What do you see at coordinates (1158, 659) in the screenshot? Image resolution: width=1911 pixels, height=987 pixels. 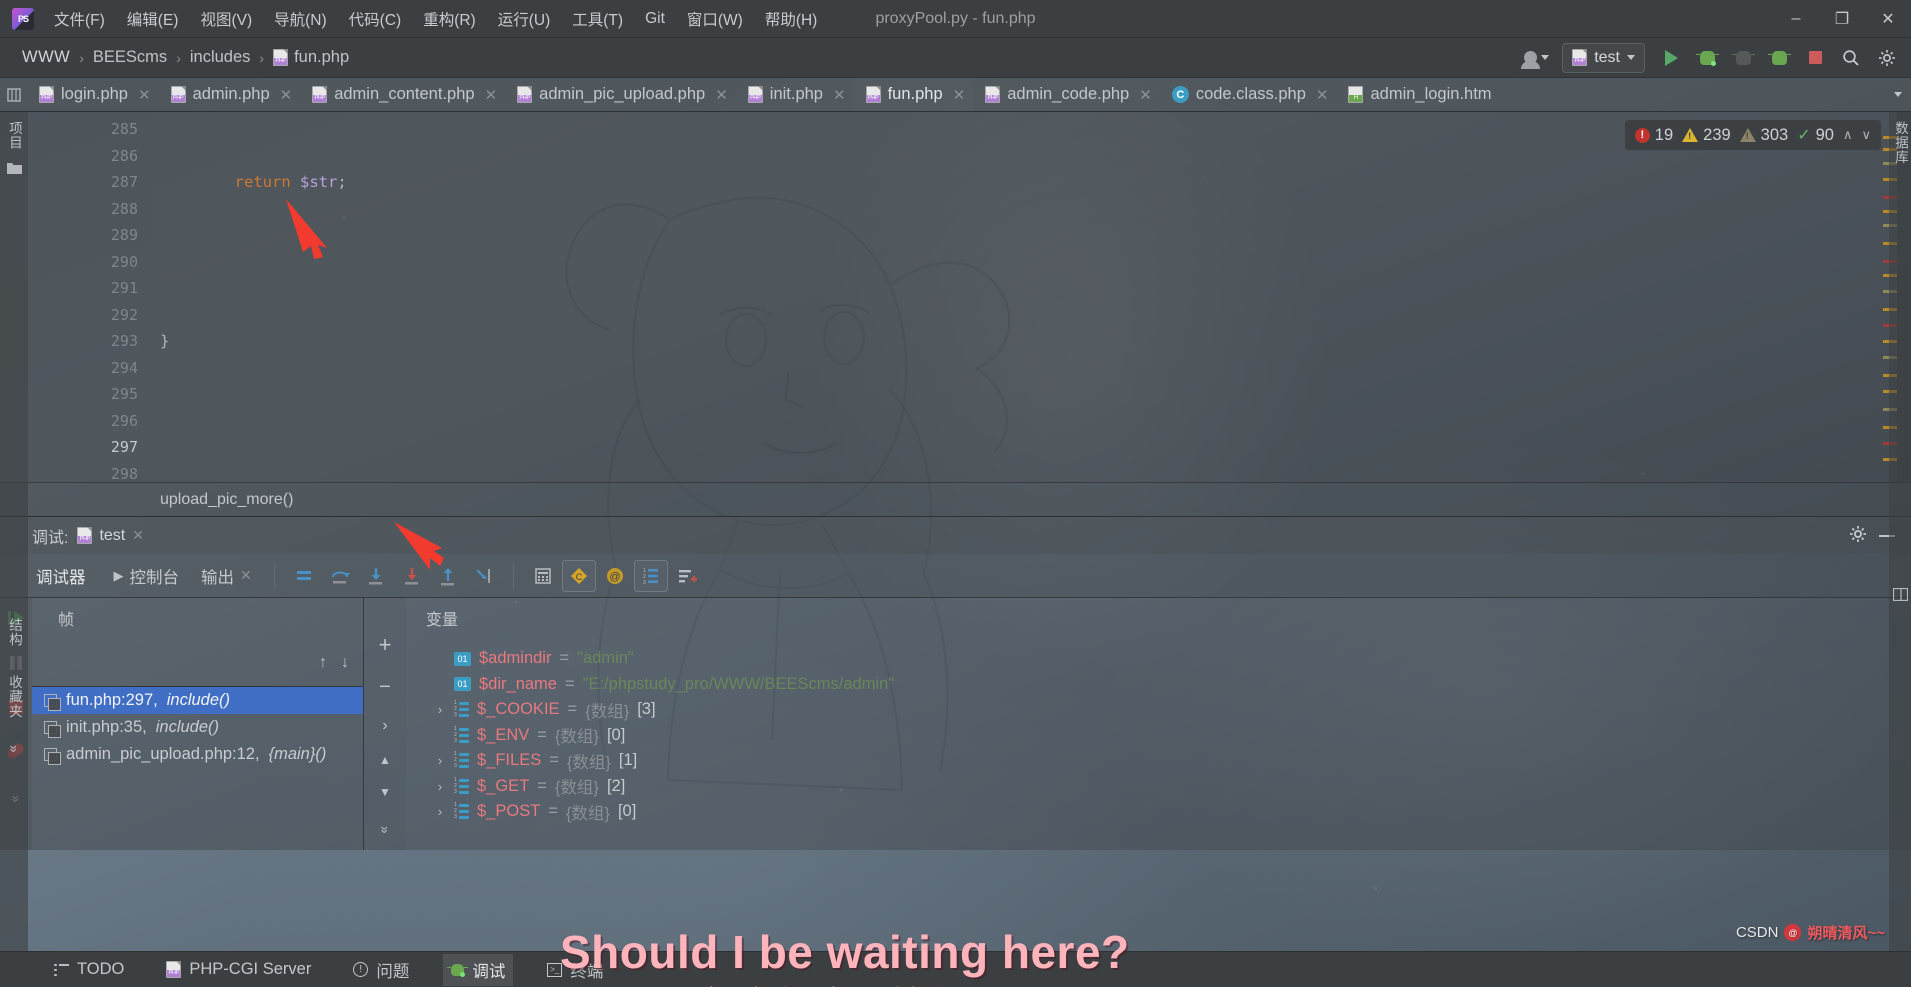 I see `variable-row: 01 $admindir = "admin"` at bounding box center [1158, 659].